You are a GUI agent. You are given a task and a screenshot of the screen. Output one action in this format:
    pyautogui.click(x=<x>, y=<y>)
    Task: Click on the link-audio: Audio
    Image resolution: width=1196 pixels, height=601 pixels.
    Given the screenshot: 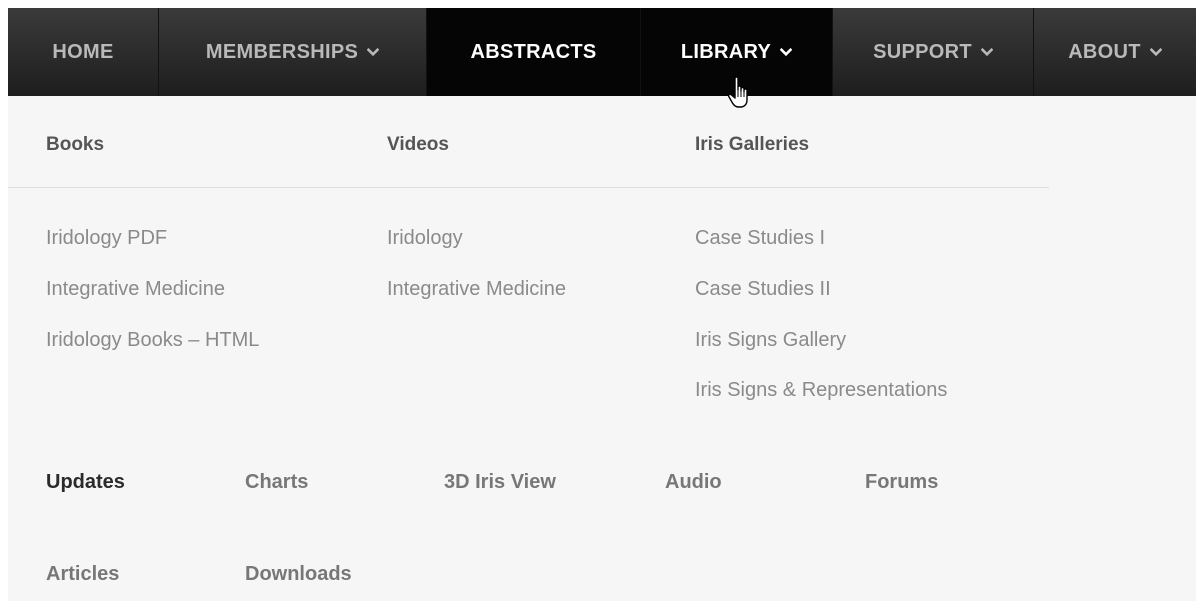 What is the action you would take?
    pyautogui.click(x=693, y=482)
    